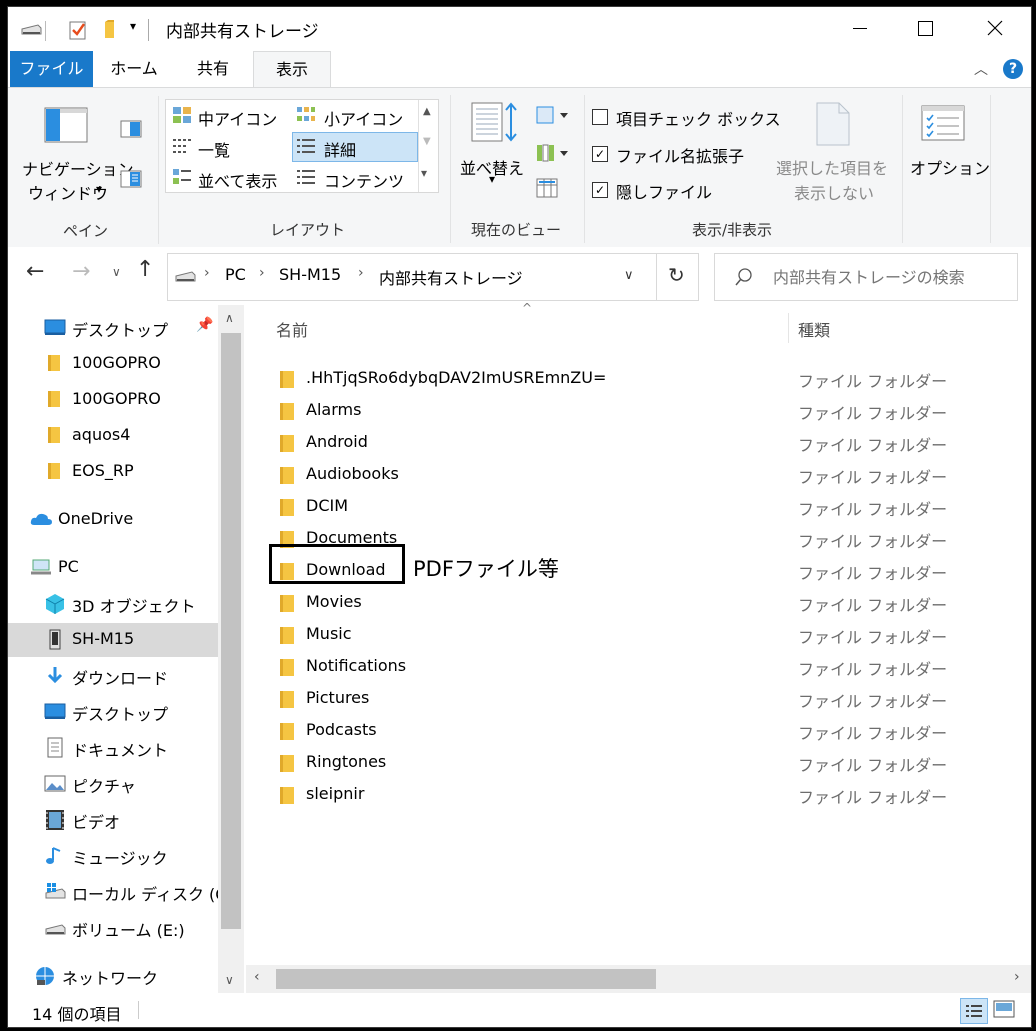 This screenshot has height=1031, width=1036. Describe the element at coordinates (237, 118) in the screenshot. I see `layout-medium-icons: 中アイコン` at that location.